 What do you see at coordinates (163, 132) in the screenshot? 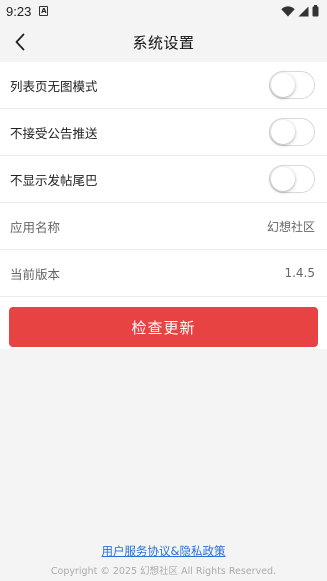
I see `setting-row-no-announcement-push: 不接受公告推送` at bounding box center [163, 132].